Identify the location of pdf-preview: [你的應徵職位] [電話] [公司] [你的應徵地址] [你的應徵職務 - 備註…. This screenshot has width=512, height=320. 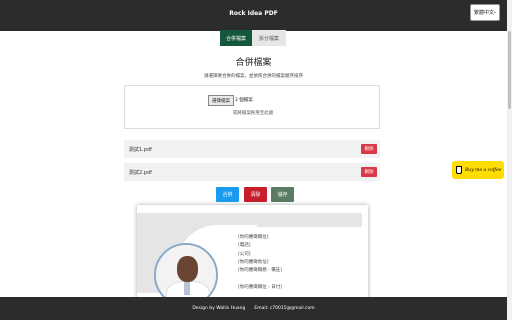
(252, 252).